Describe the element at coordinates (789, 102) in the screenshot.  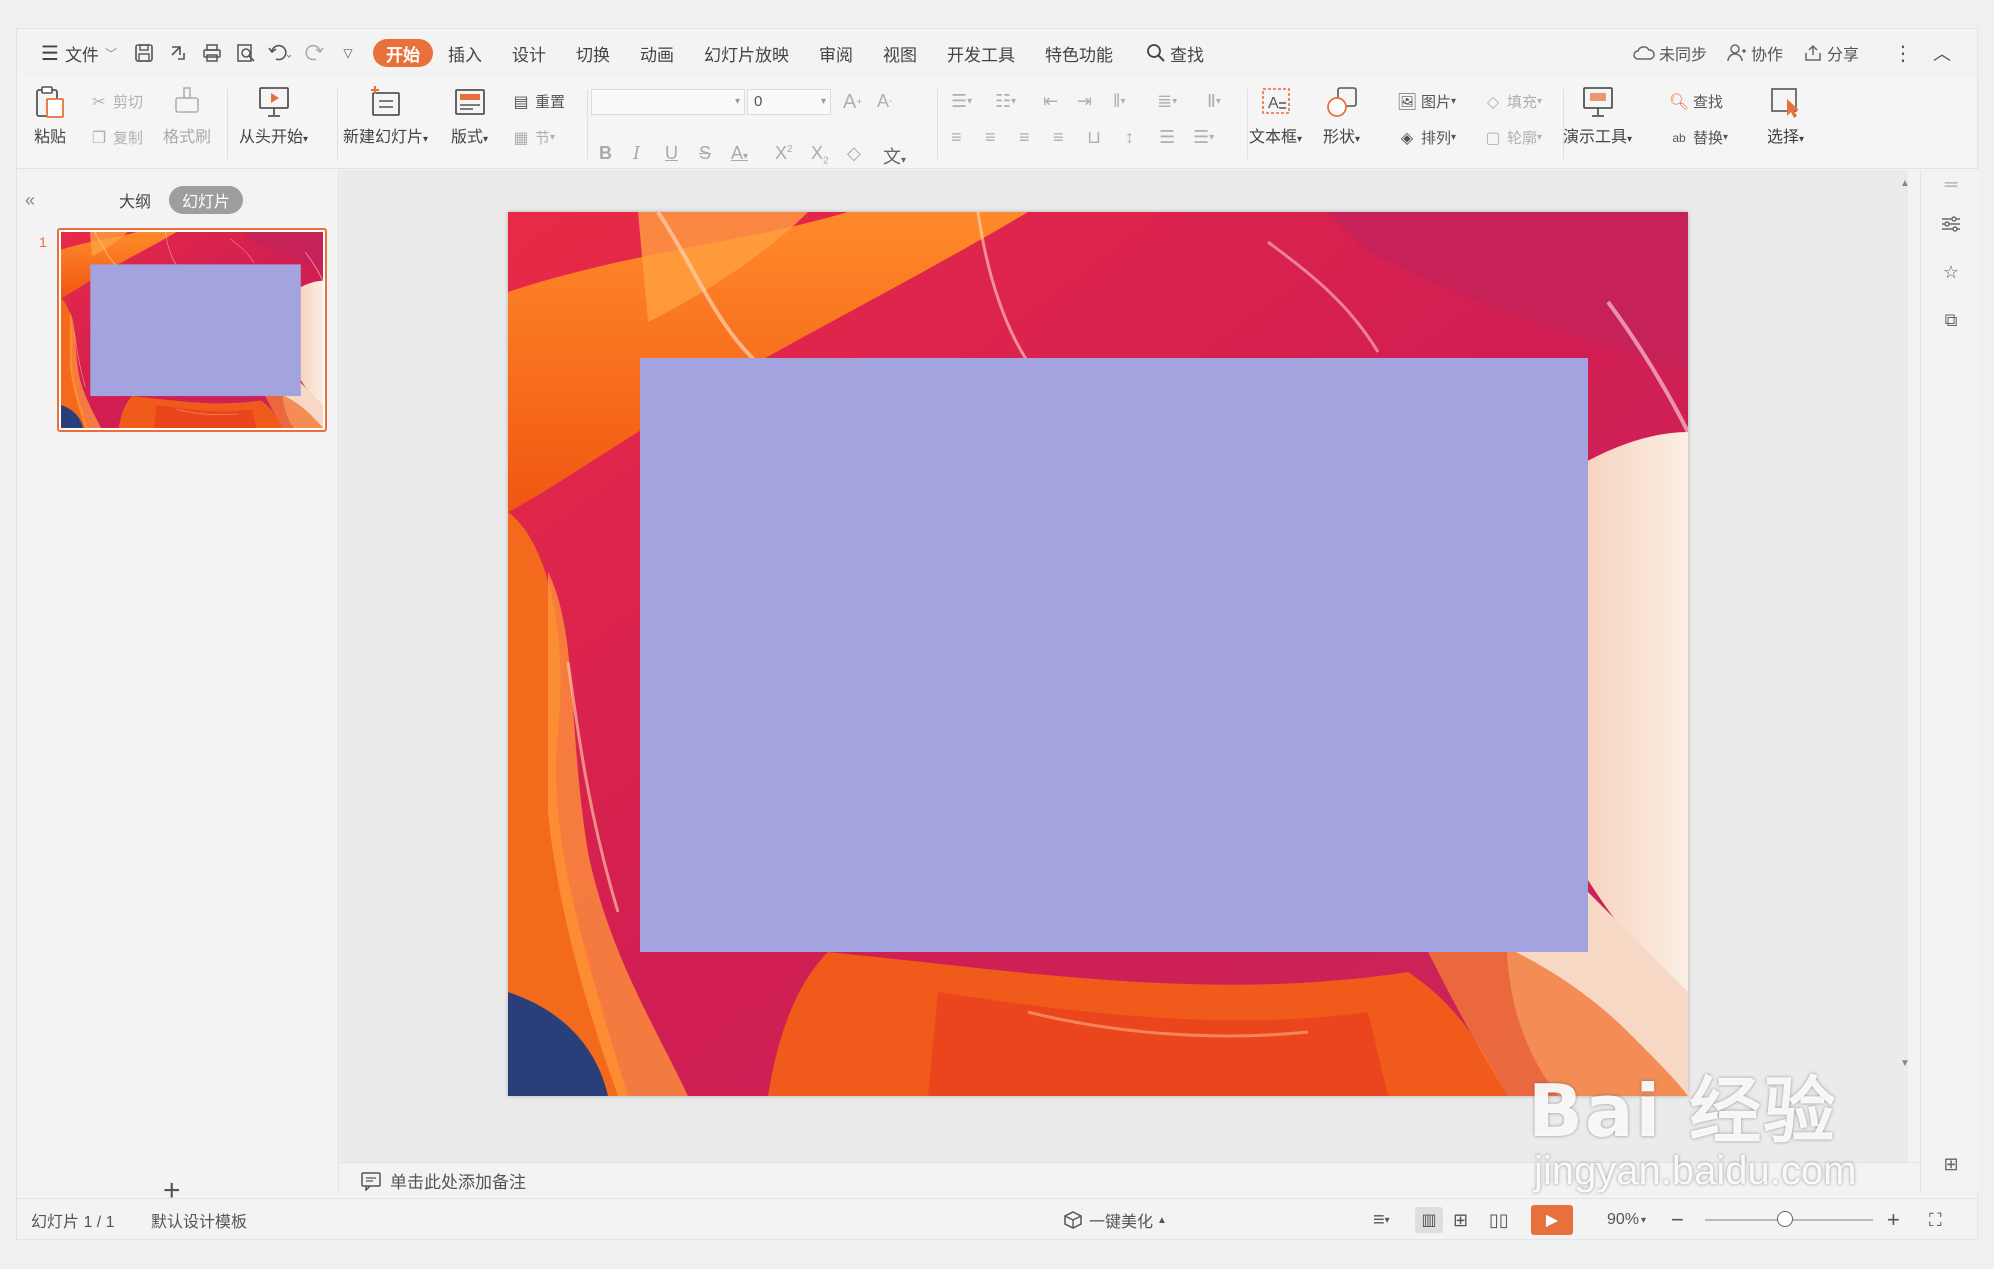
I see `font-size-input: 0 ▾` at that location.